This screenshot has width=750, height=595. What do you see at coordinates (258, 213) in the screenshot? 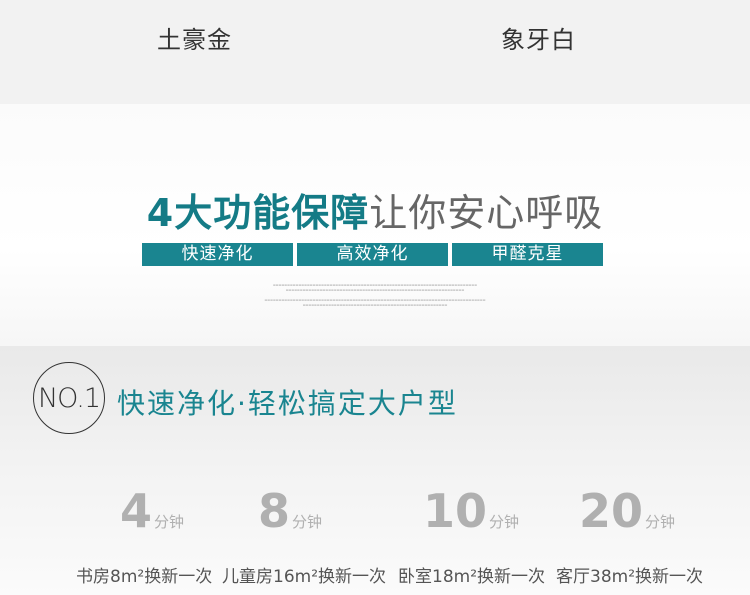
I see `headline-strong: 4大功能保障` at bounding box center [258, 213].